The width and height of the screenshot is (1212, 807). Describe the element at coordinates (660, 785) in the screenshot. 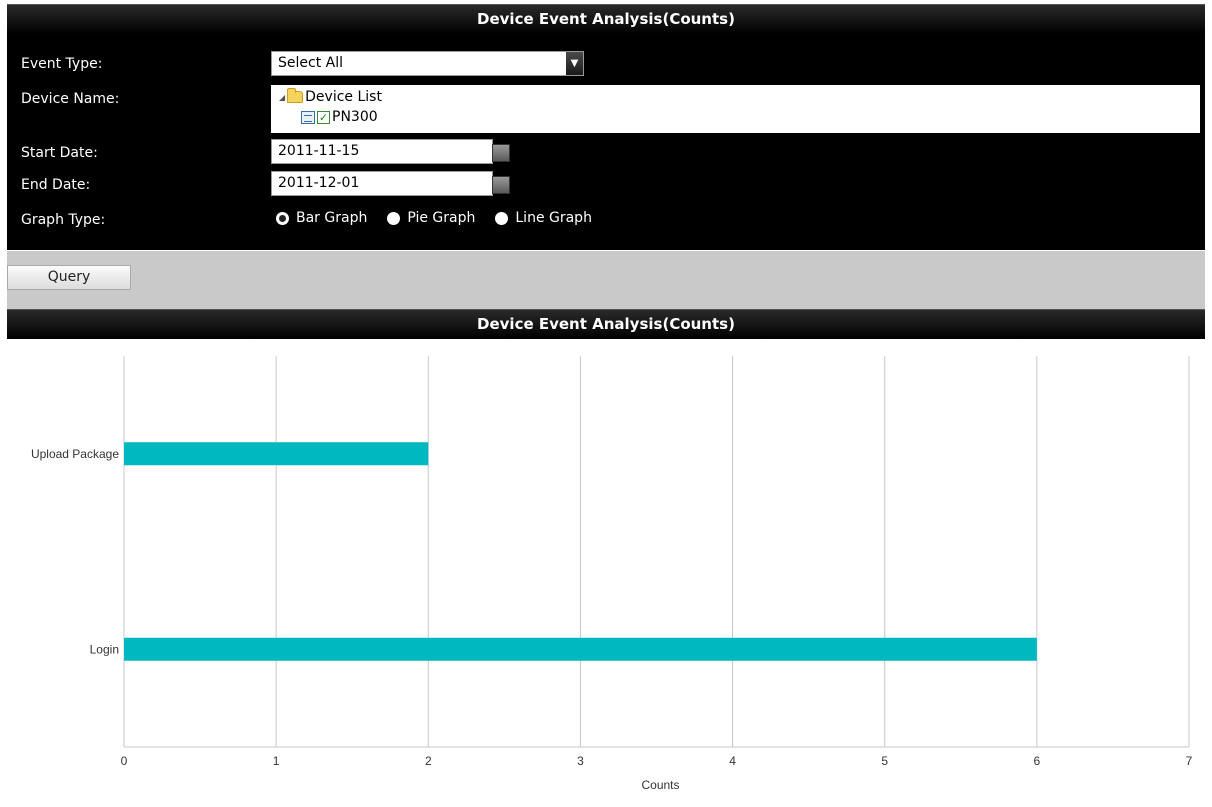

I see `x-axis-title: Counts` at that location.